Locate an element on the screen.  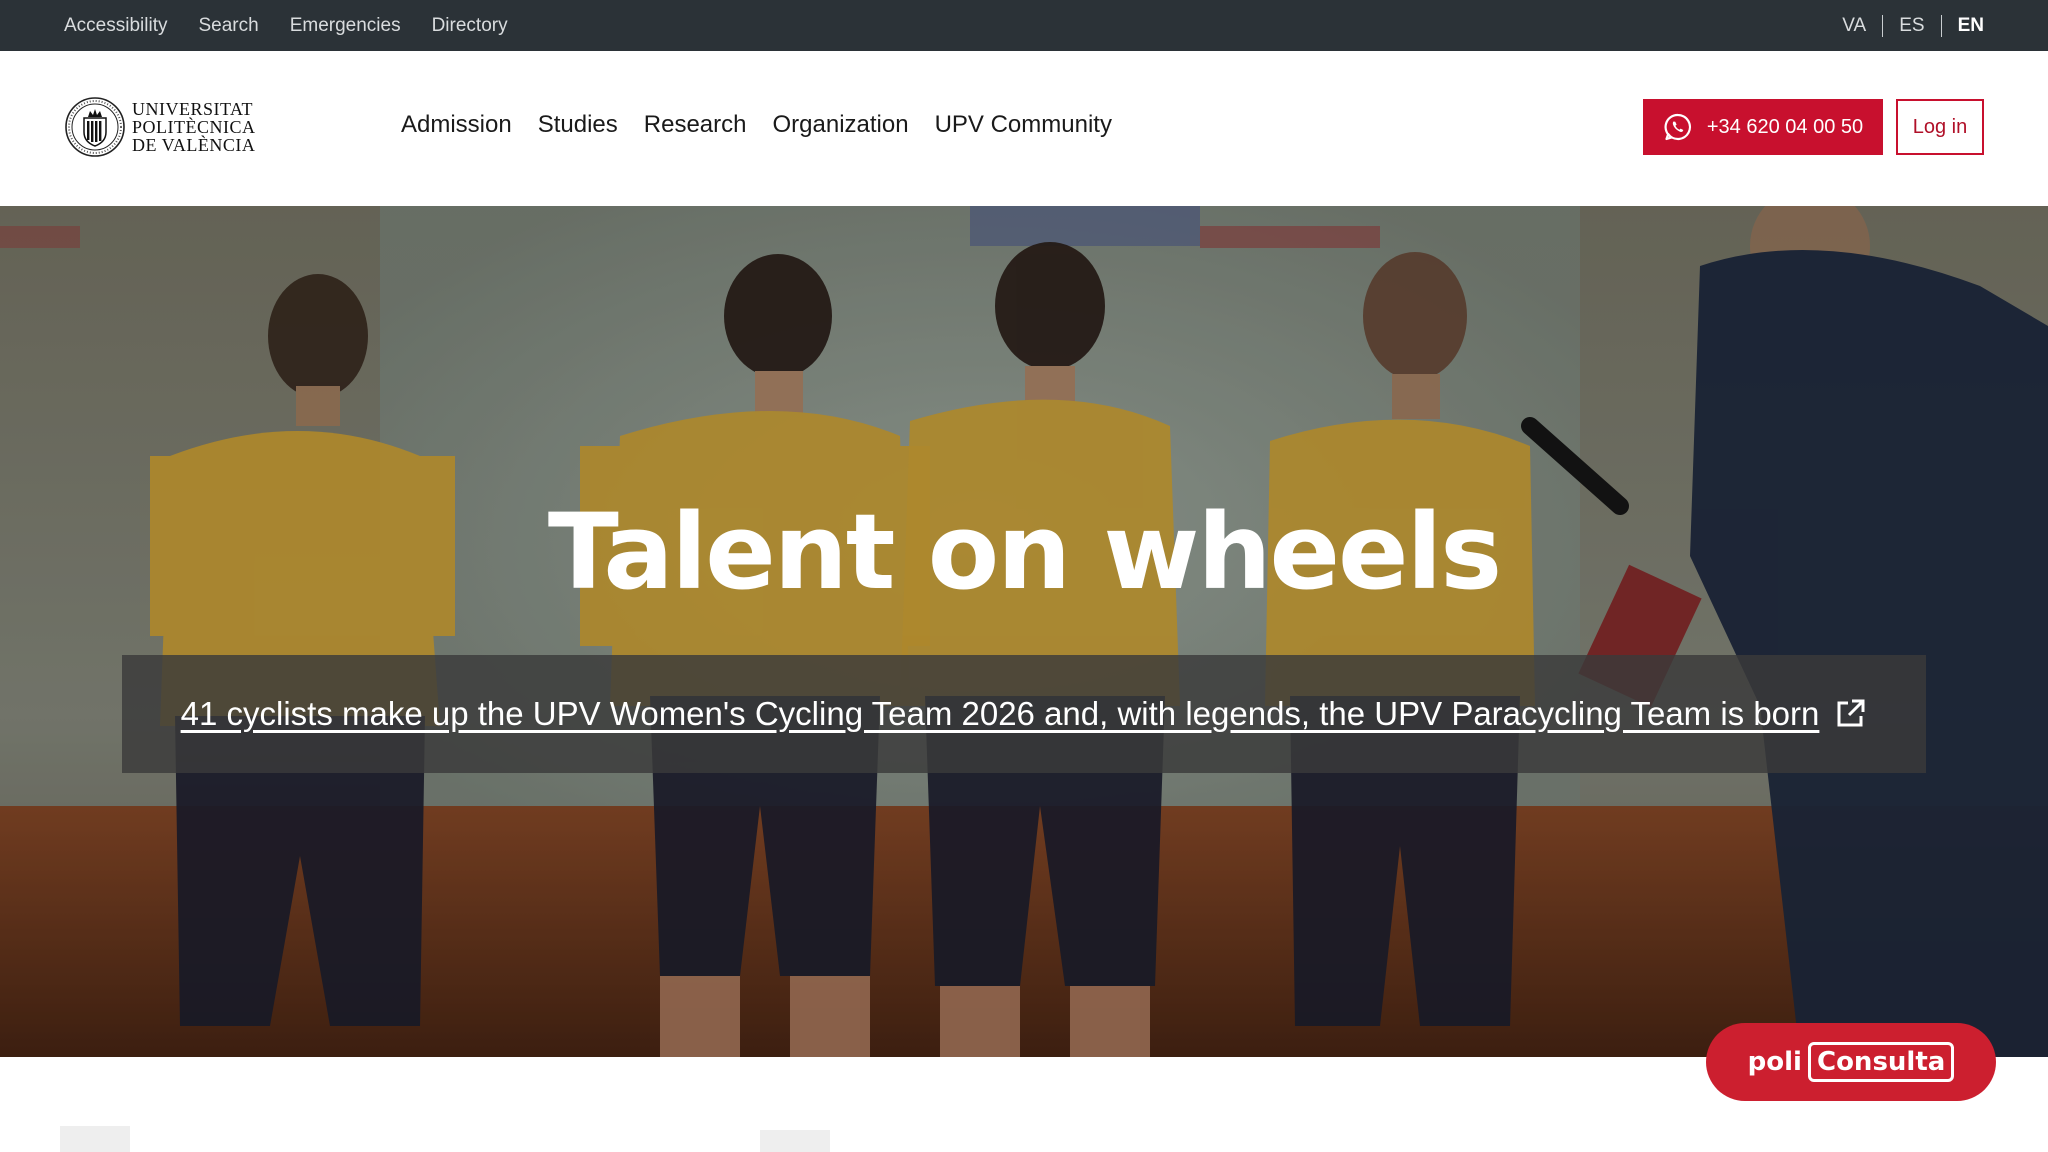
policonsulta-prefix: poli is located at coordinates (1774, 1062).